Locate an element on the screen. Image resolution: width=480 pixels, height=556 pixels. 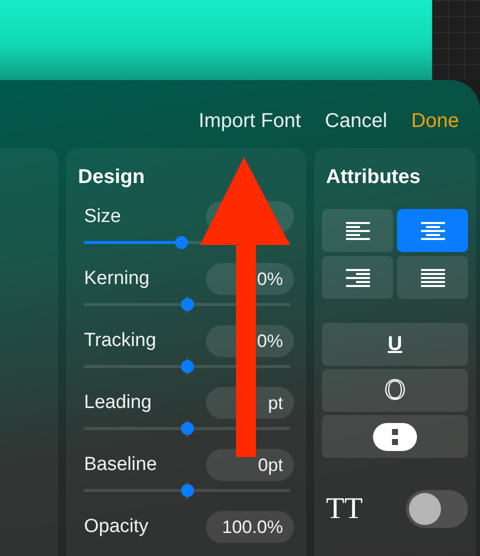
done-button: Done is located at coordinates (435, 121).